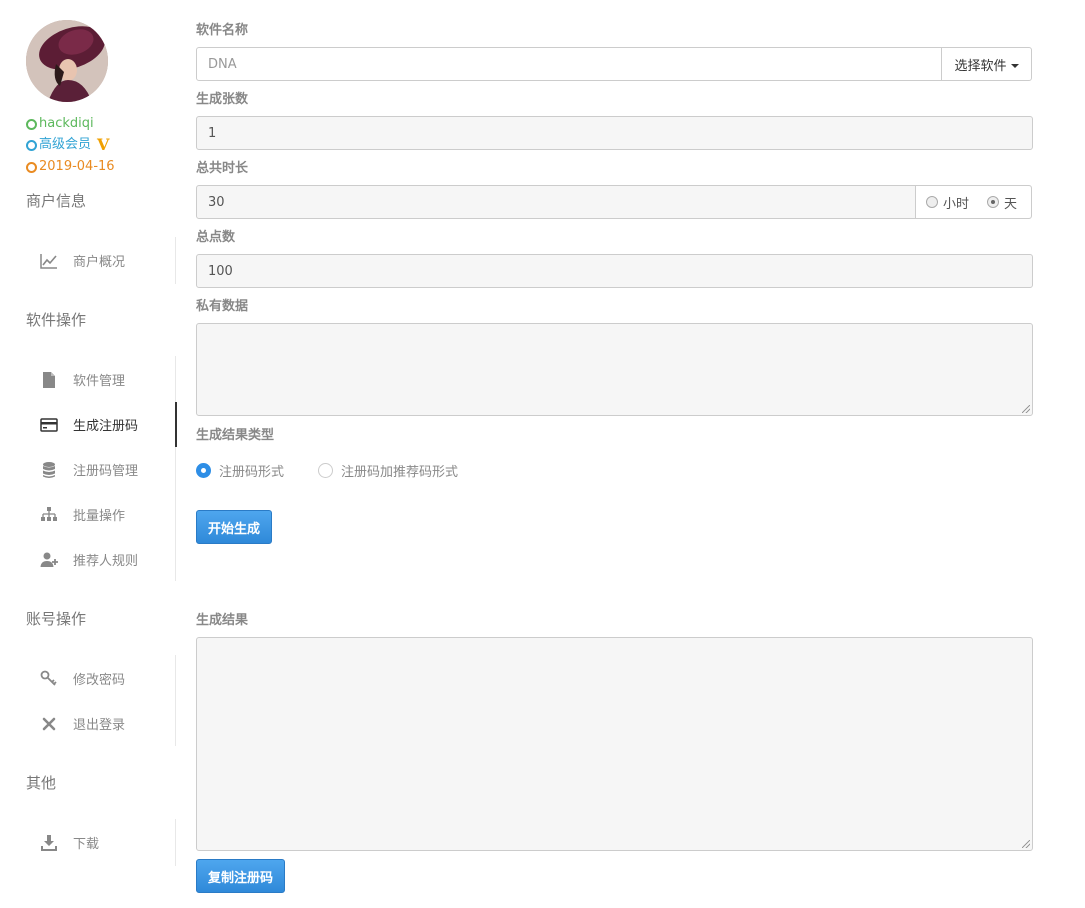 The width and height of the screenshot is (1085, 908). I want to click on username: hackdiqi, so click(60, 124).